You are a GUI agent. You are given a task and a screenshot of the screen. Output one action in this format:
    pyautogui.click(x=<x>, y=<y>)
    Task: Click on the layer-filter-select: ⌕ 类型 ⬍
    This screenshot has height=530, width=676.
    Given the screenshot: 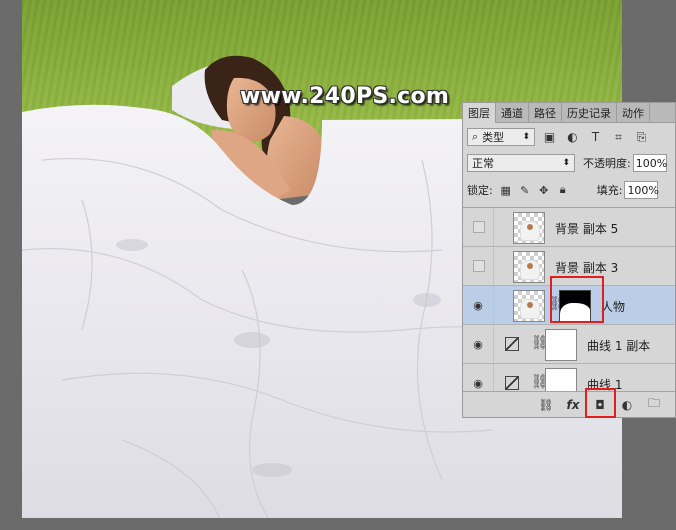 What is the action you would take?
    pyautogui.click(x=501, y=137)
    